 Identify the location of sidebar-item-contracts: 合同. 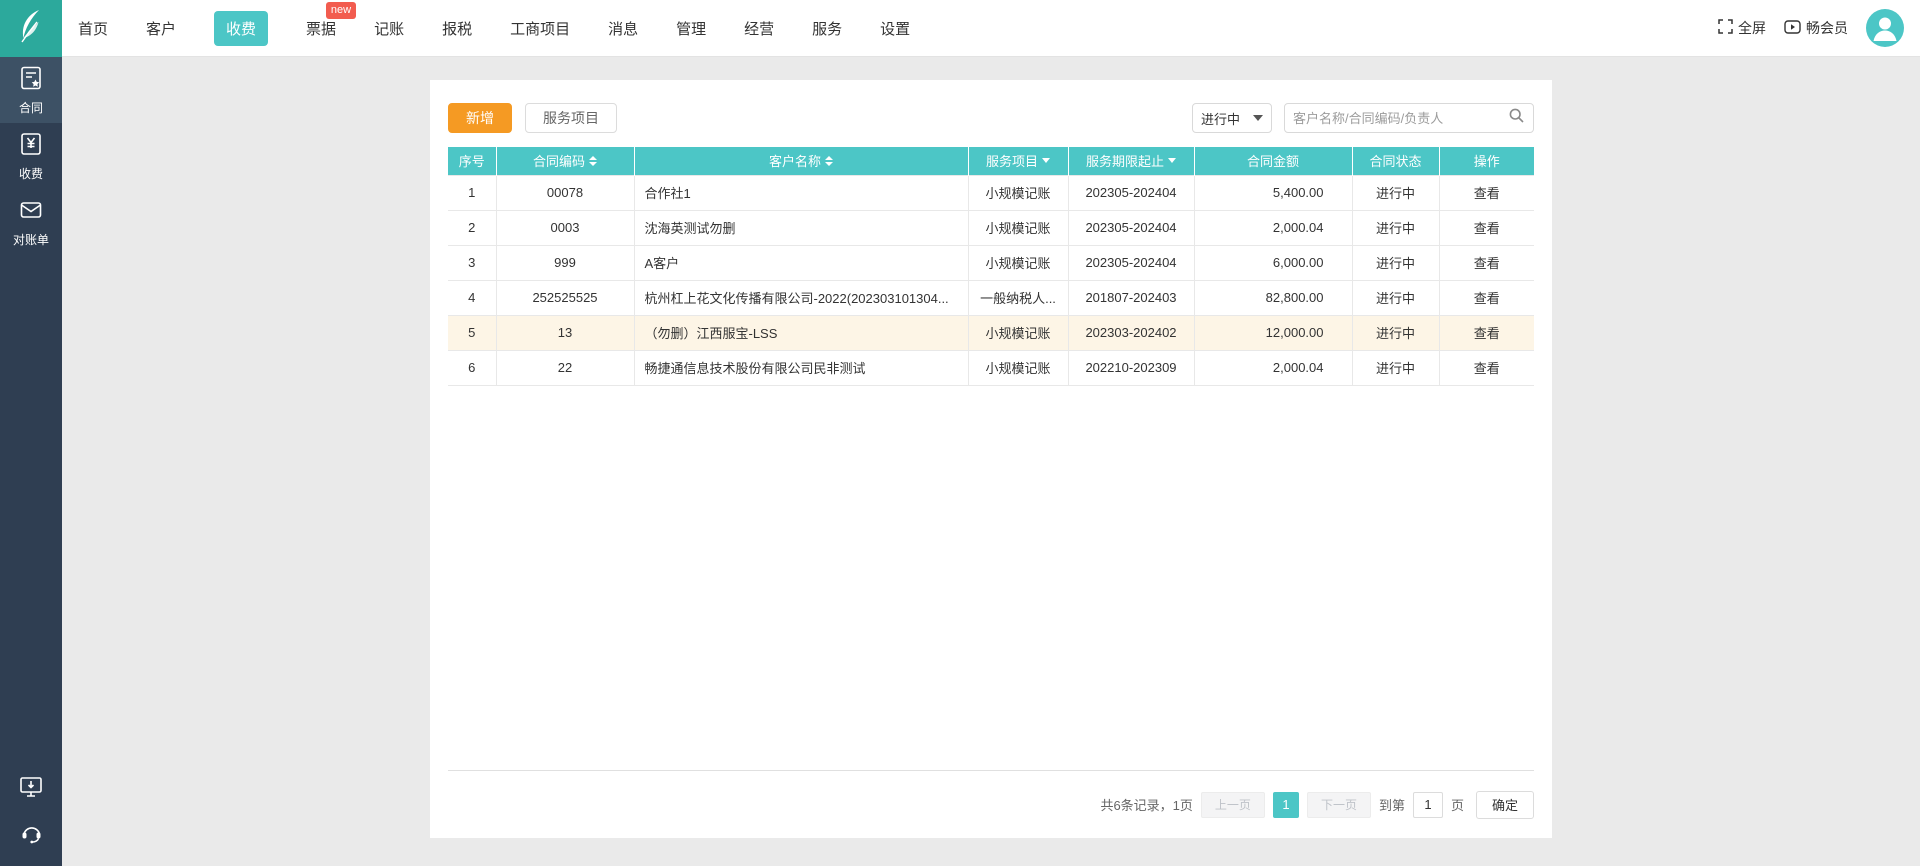
(31, 90).